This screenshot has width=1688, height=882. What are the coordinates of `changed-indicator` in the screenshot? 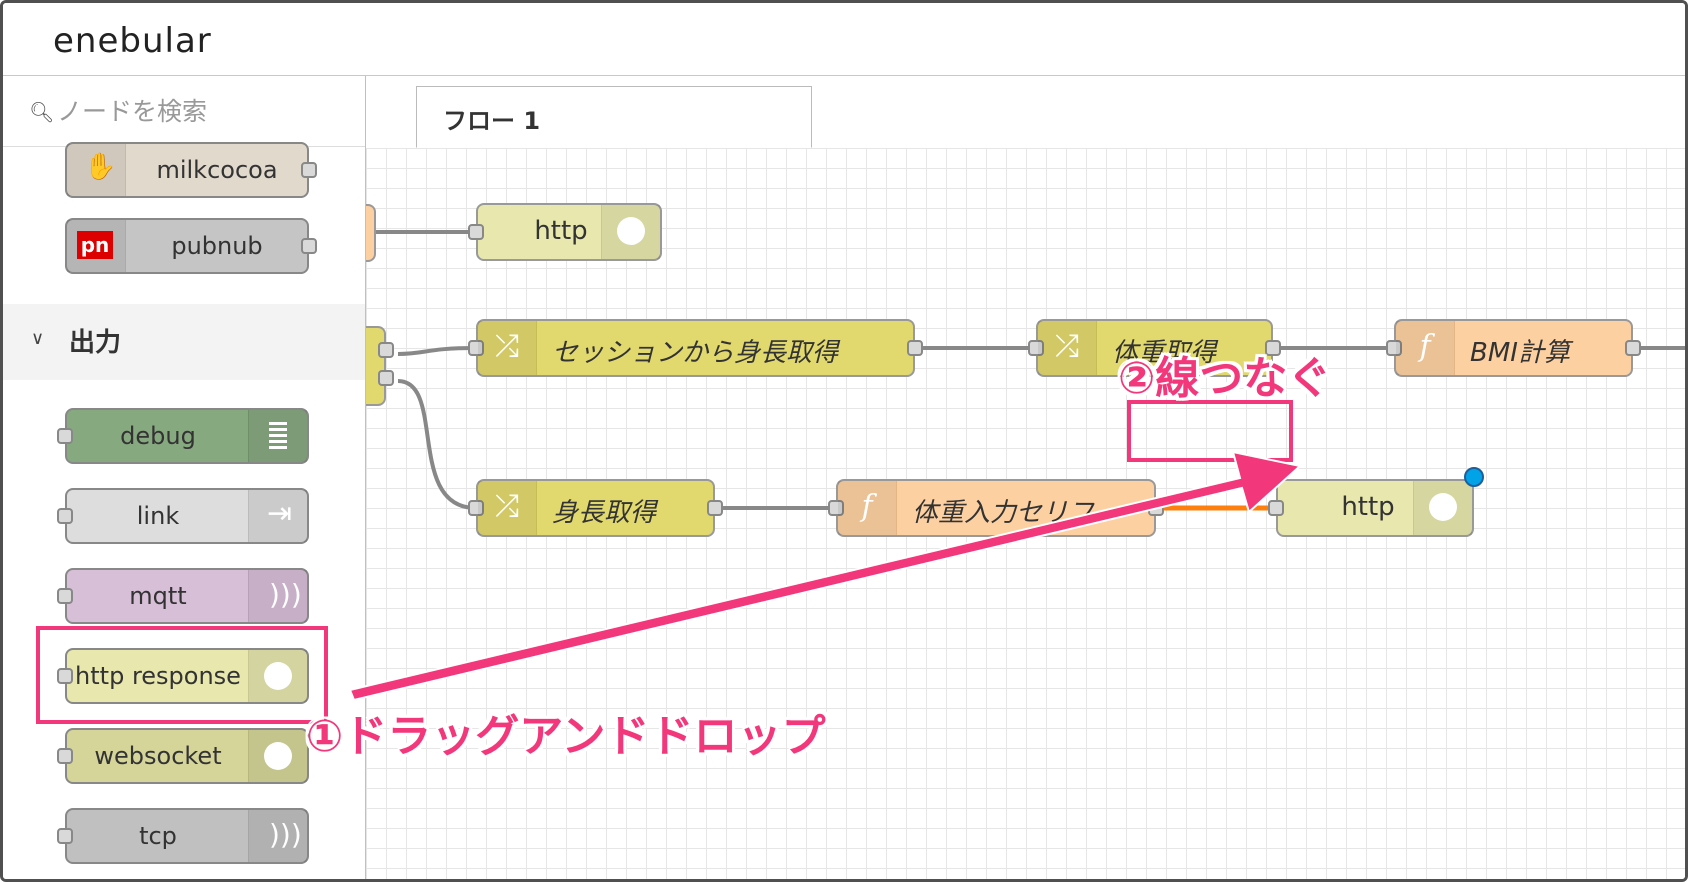 It's located at (1474, 477).